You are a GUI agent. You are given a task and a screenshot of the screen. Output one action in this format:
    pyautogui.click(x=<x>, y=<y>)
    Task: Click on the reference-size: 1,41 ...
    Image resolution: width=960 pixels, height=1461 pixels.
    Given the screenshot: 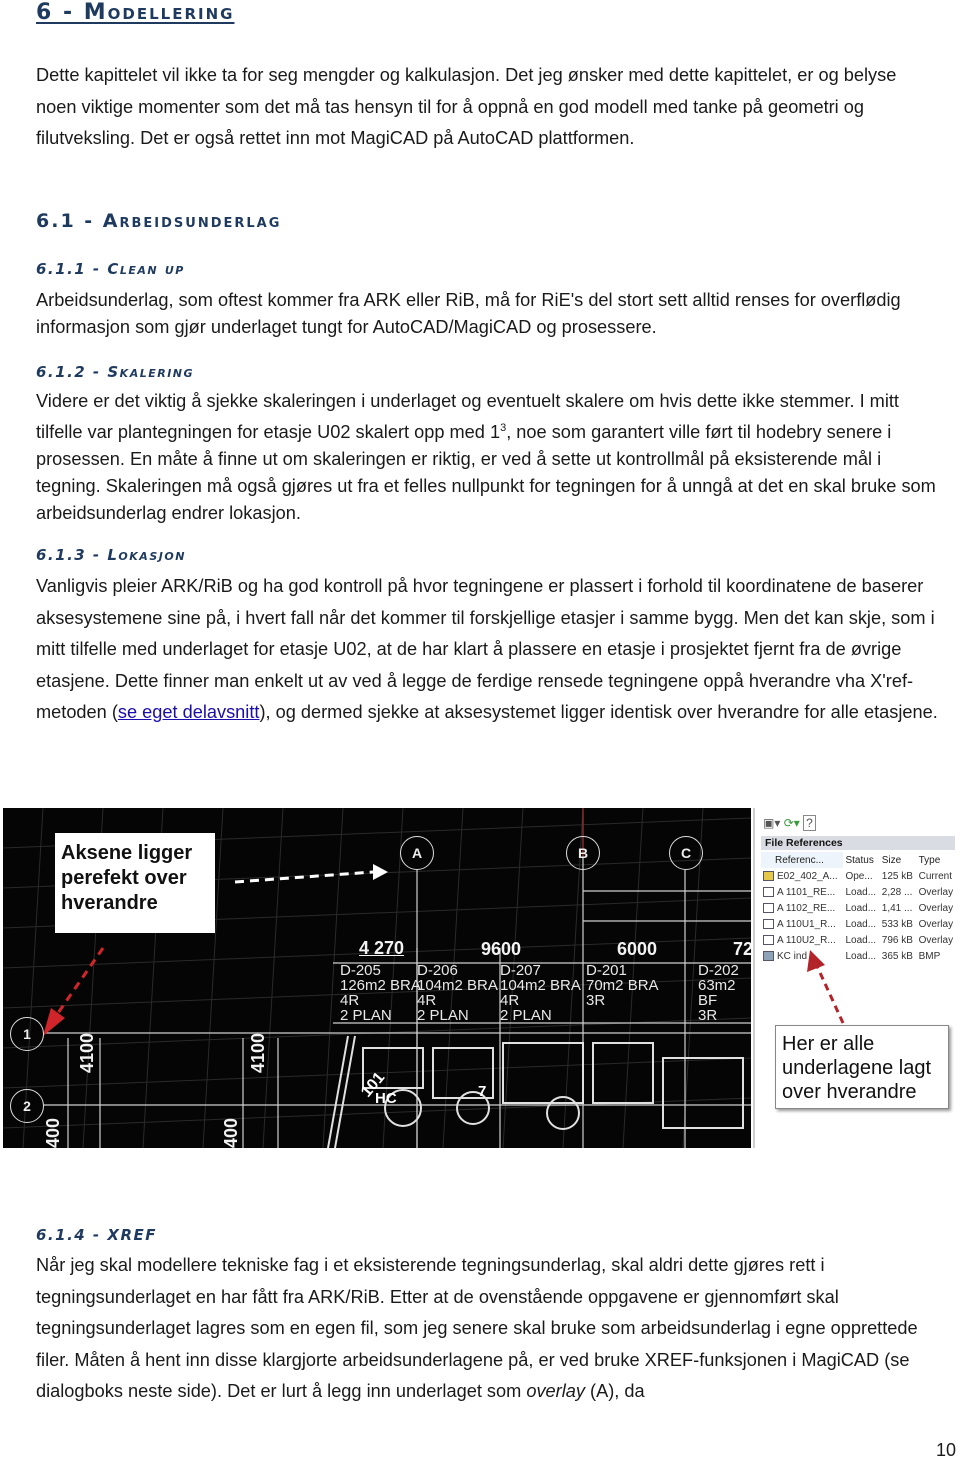 What is the action you would take?
    pyautogui.click(x=897, y=908)
    